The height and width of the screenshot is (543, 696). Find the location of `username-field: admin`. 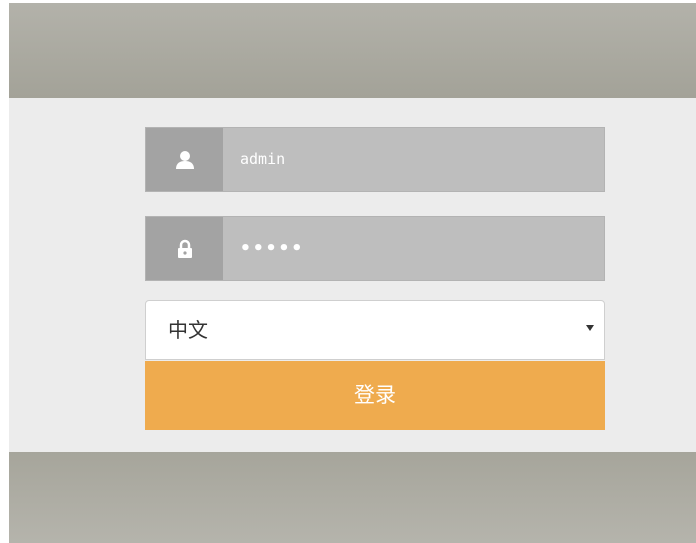

username-field: admin is located at coordinates (375, 159).